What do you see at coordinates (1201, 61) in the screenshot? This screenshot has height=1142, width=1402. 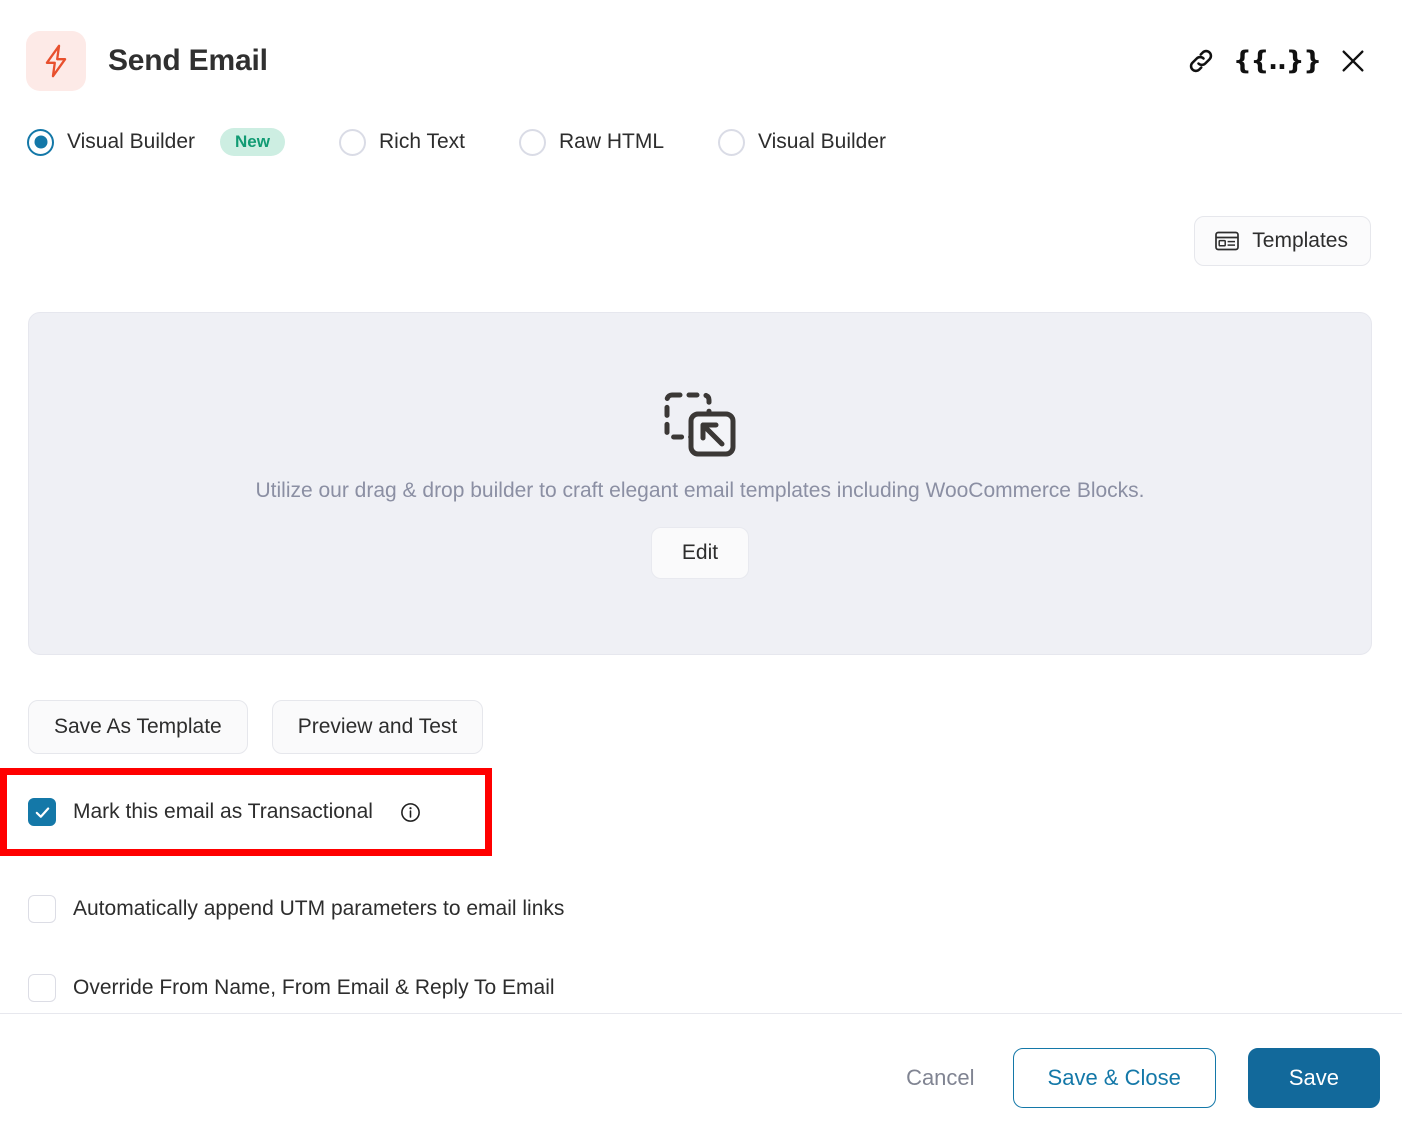 I see `link-icon` at bounding box center [1201, 61].